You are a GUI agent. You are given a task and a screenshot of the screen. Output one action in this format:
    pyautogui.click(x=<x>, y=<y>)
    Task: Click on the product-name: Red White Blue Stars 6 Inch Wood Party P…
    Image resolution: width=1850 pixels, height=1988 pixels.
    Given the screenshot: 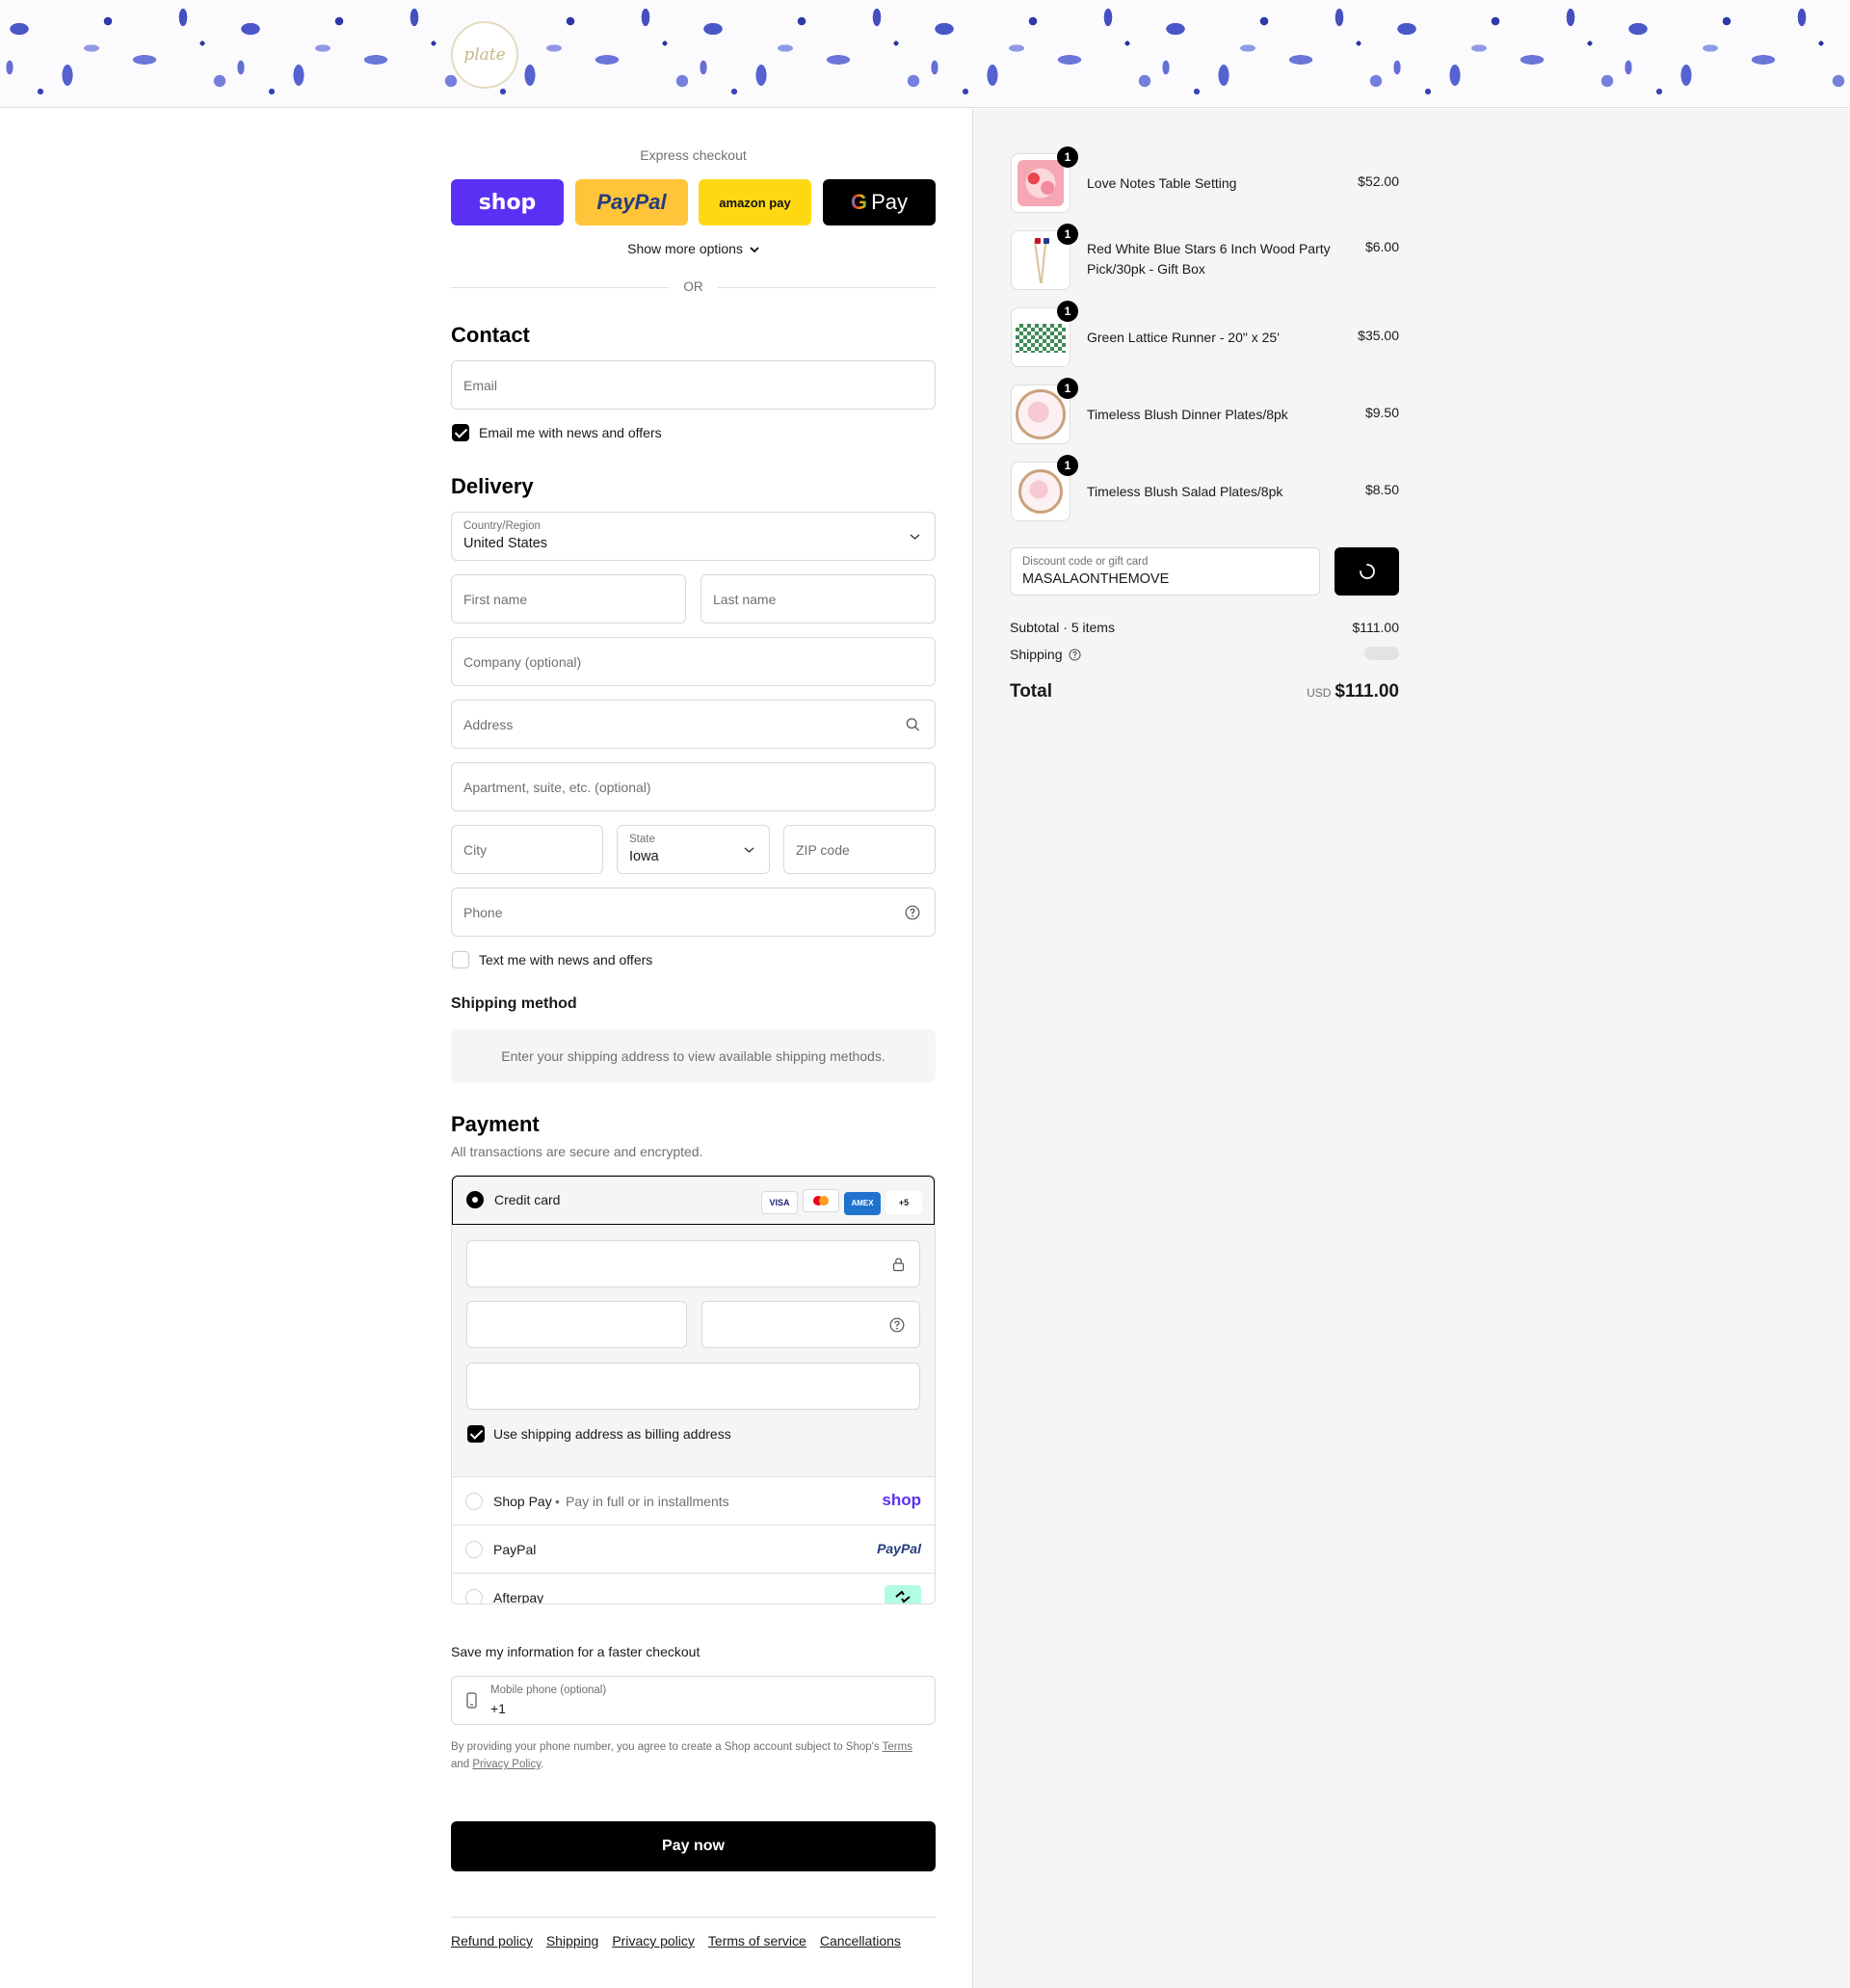 What is the action you would take?
    pyautogui.click(x=1209, y=259)
    